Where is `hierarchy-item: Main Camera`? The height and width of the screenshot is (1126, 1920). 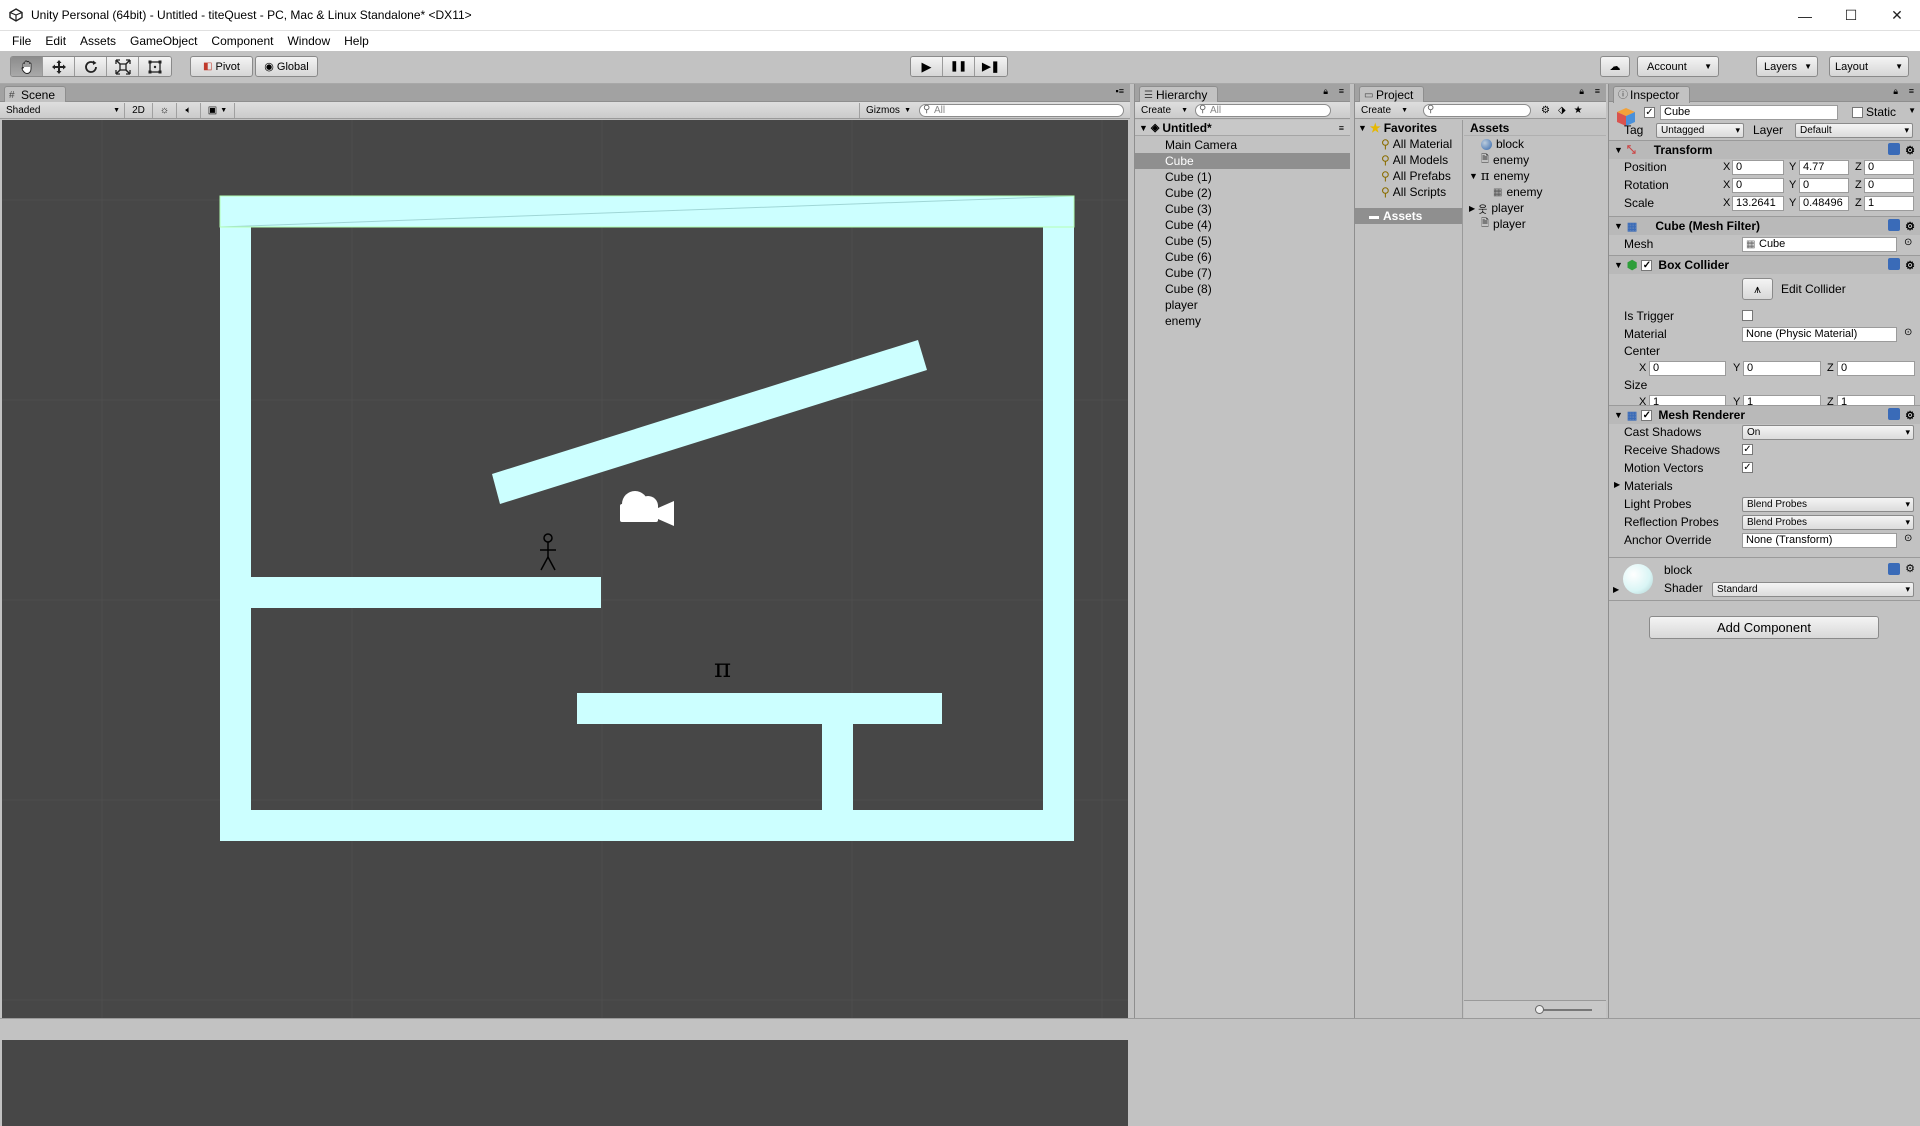
hierarchy-item: Main Camera is located at coordinates (1242, 145).